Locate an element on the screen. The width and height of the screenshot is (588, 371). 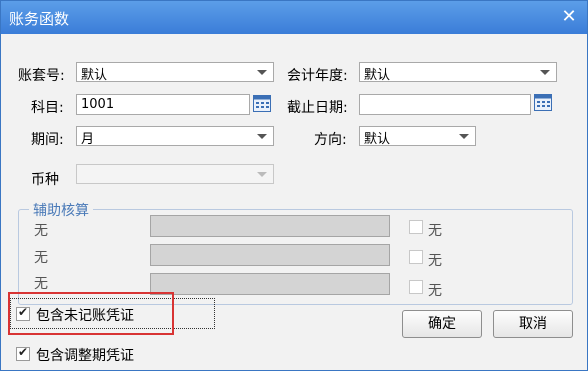
cancel-button: 取消 is located at coordinates (533, 324).